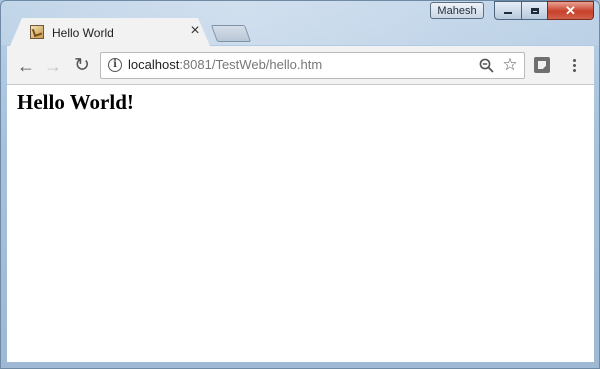 This screenshot has height=369, width=600. I want to click on close-window-button: ✕, so click(570, 10).